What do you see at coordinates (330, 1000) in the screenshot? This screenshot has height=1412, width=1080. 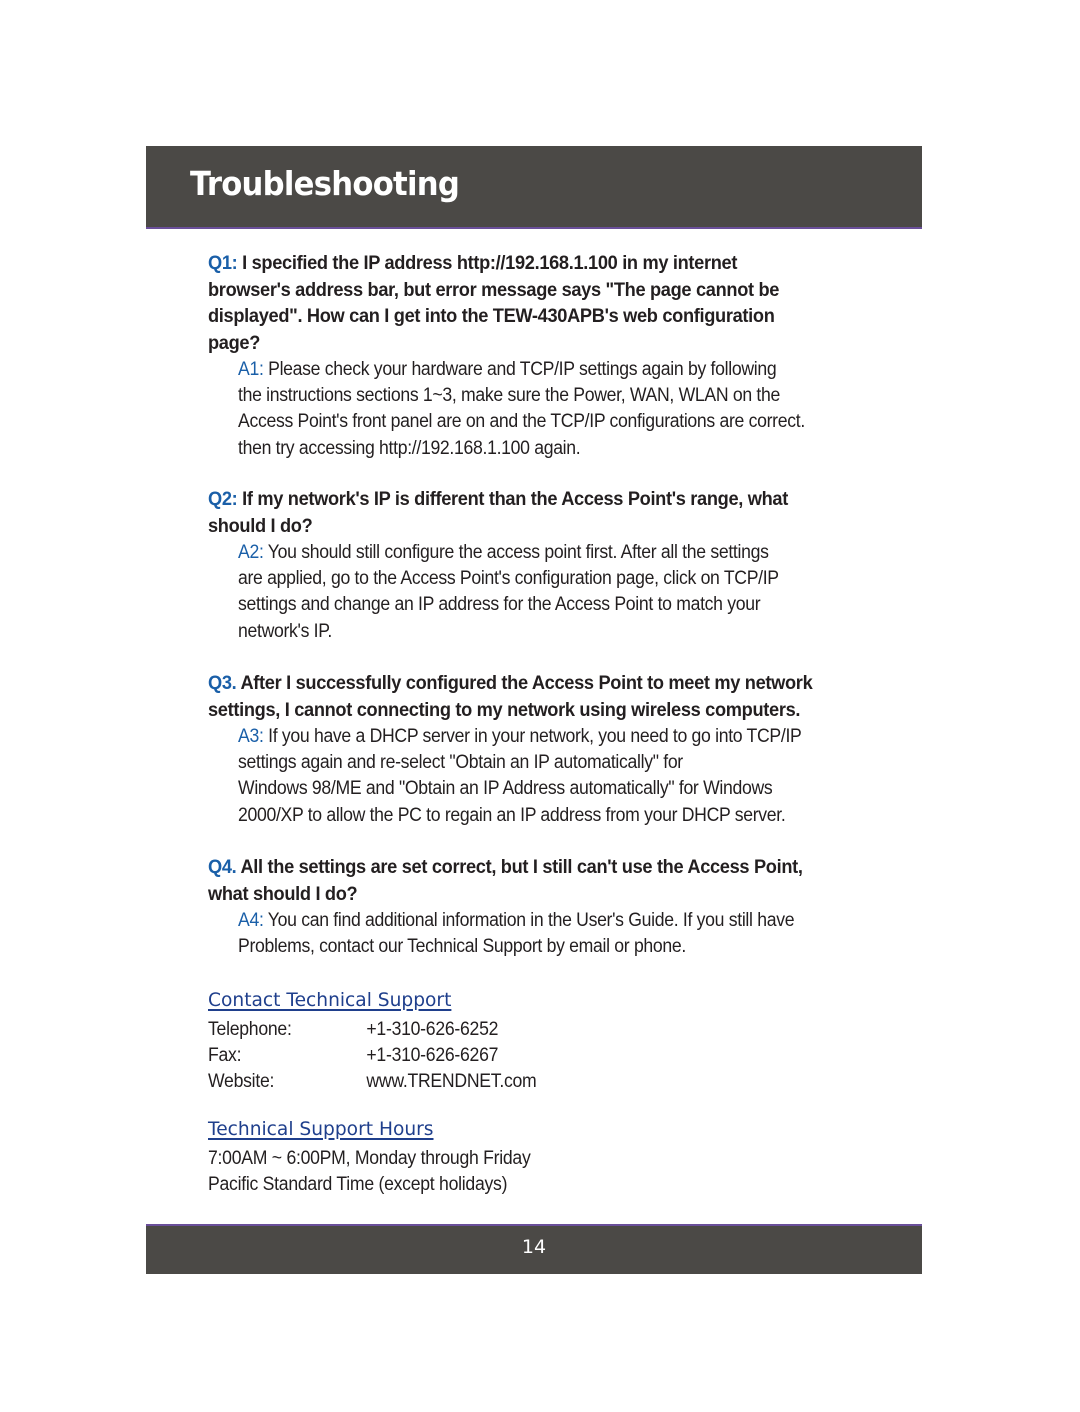 I see `contact-heading: Contact Technical Support` at bounding box center [330, 1000].